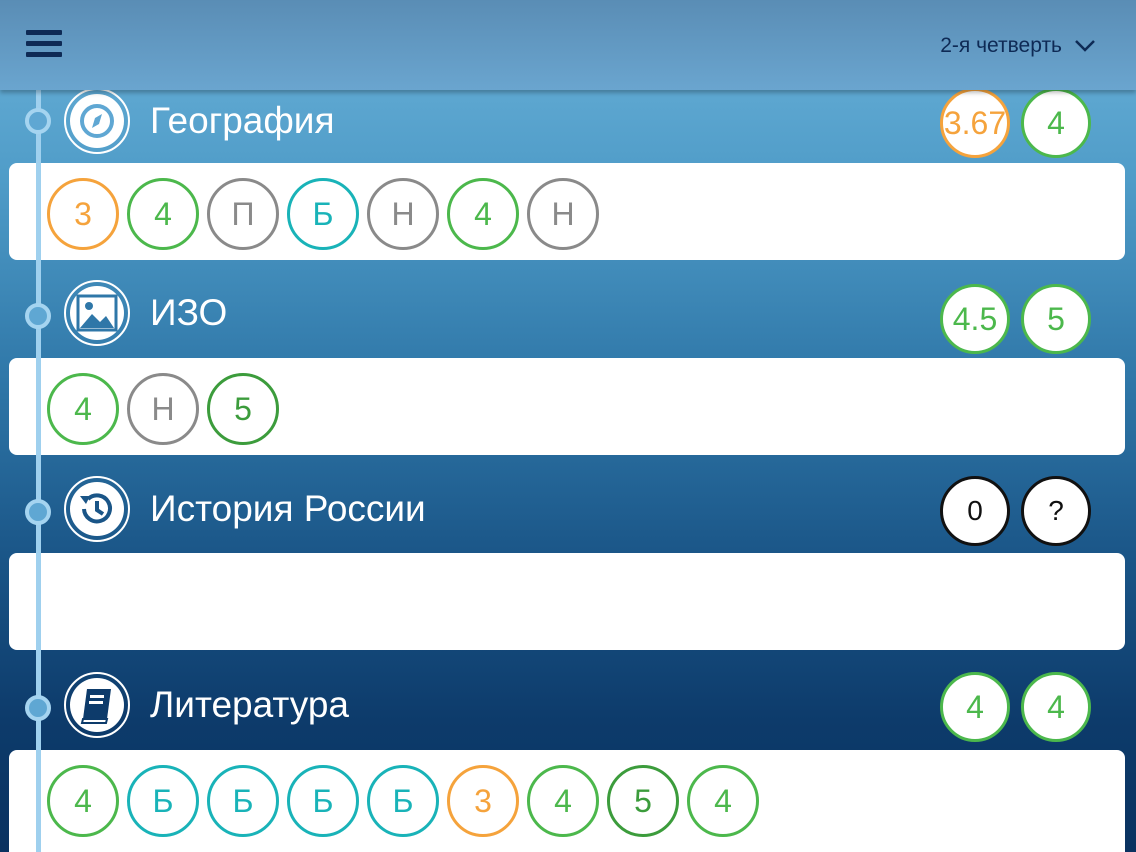 Image resolution: width=1136 pixels, height=852 pixels. Describe the element at coordinates (288, 508) in the screenshot. I see `subject-title: История России` at that location.